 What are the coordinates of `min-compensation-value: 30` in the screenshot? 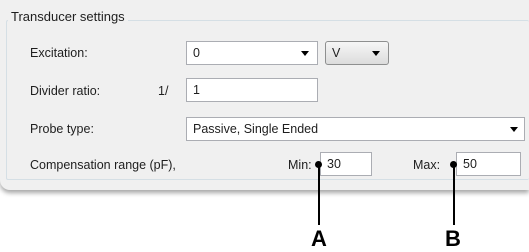 It's located at (334, 164).